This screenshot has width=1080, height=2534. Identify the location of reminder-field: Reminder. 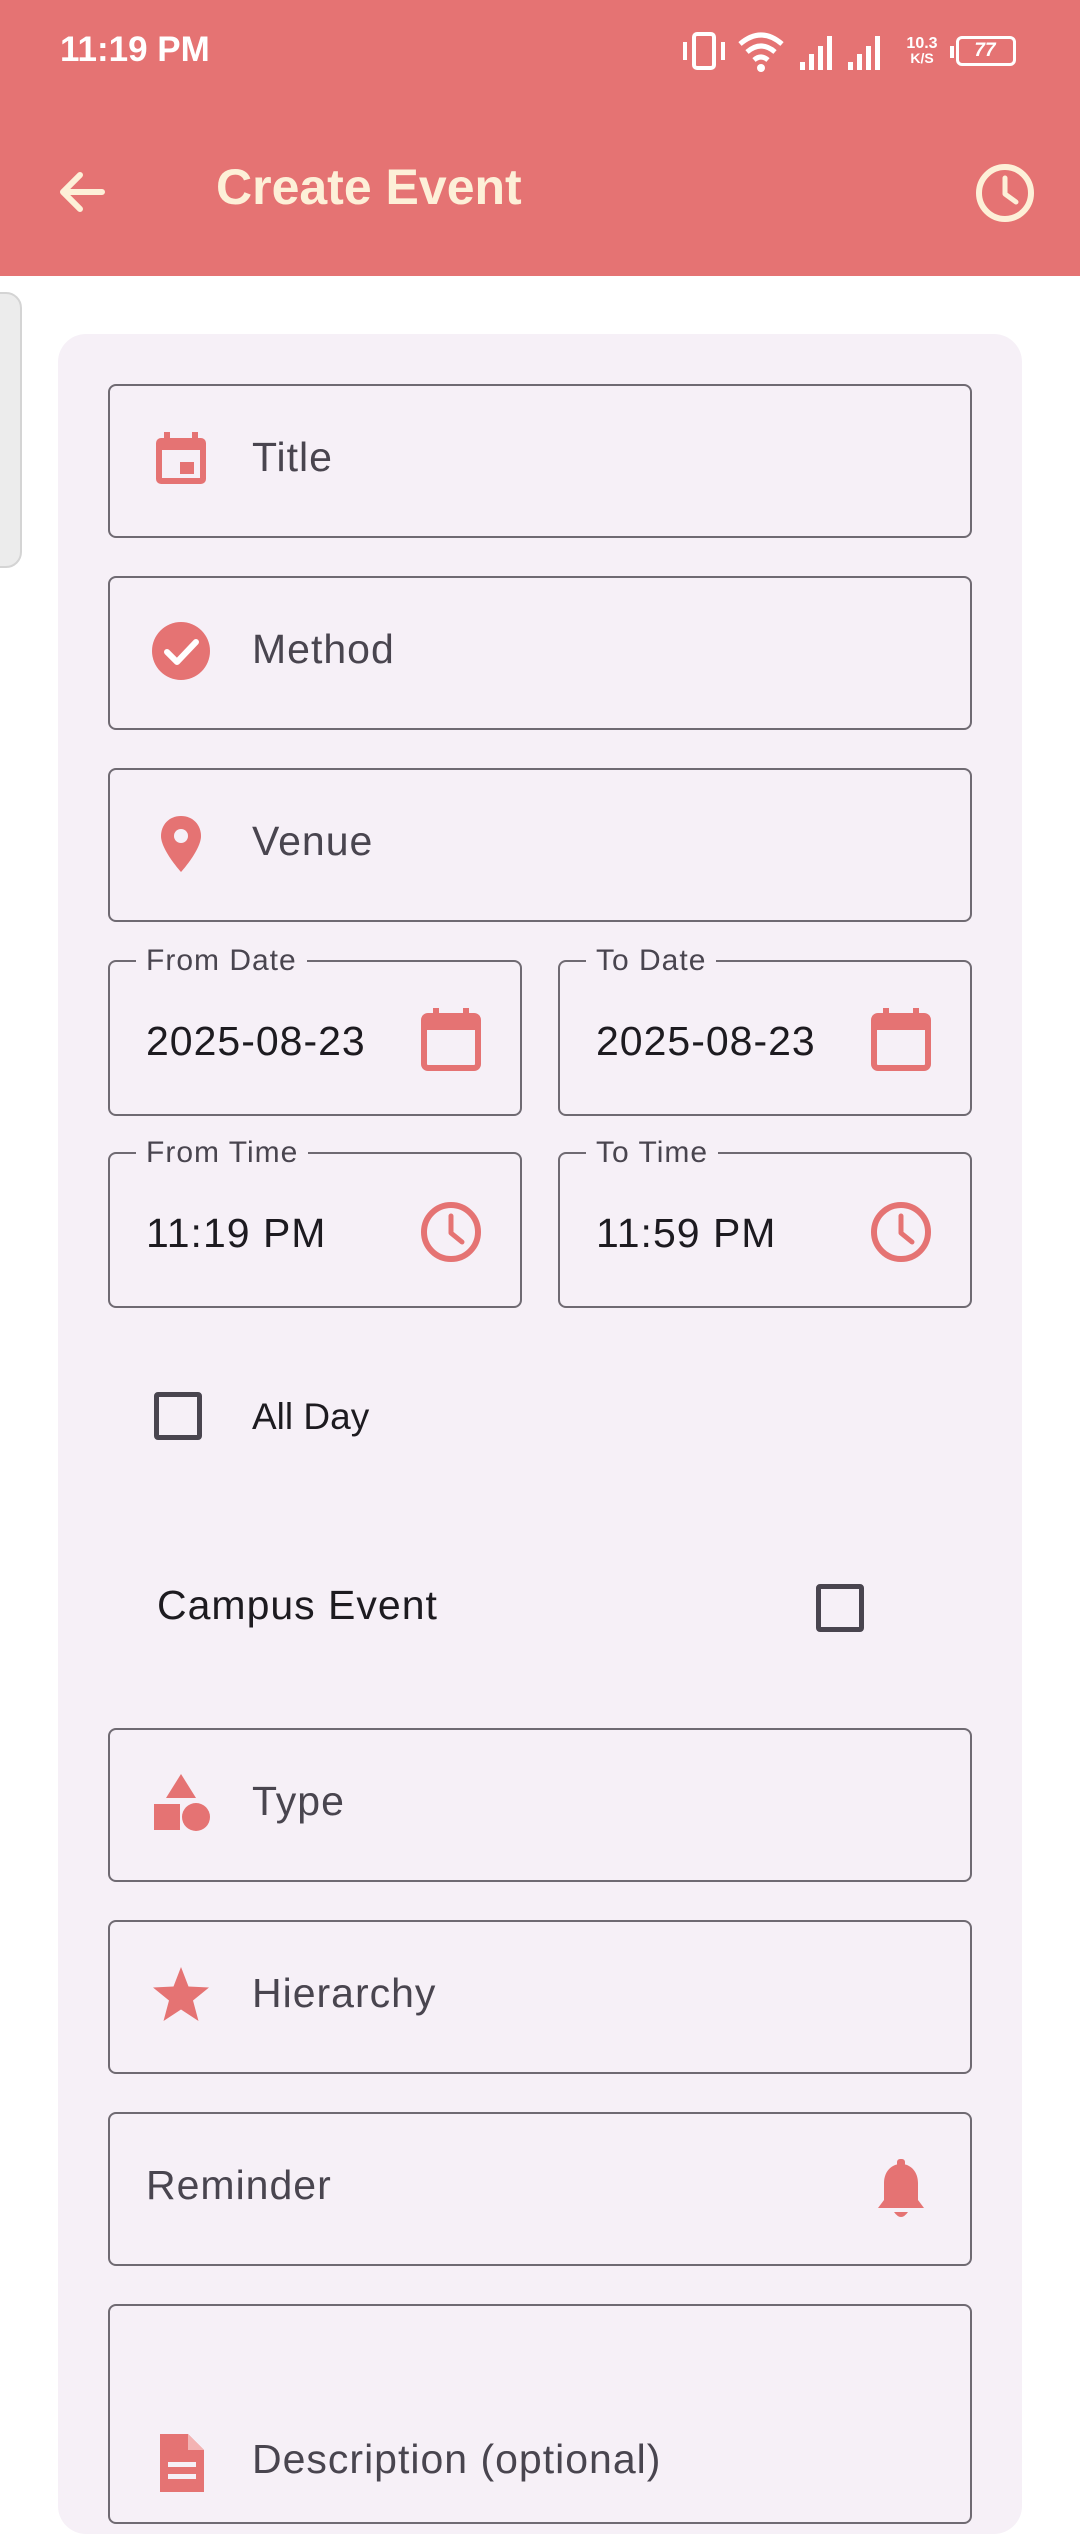
(540, 2189).